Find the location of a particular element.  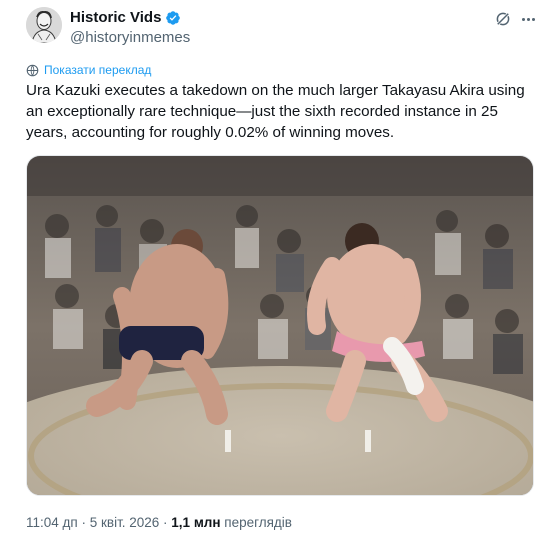

author-name-row: Historic Vids is located at coordinates (125, 17).